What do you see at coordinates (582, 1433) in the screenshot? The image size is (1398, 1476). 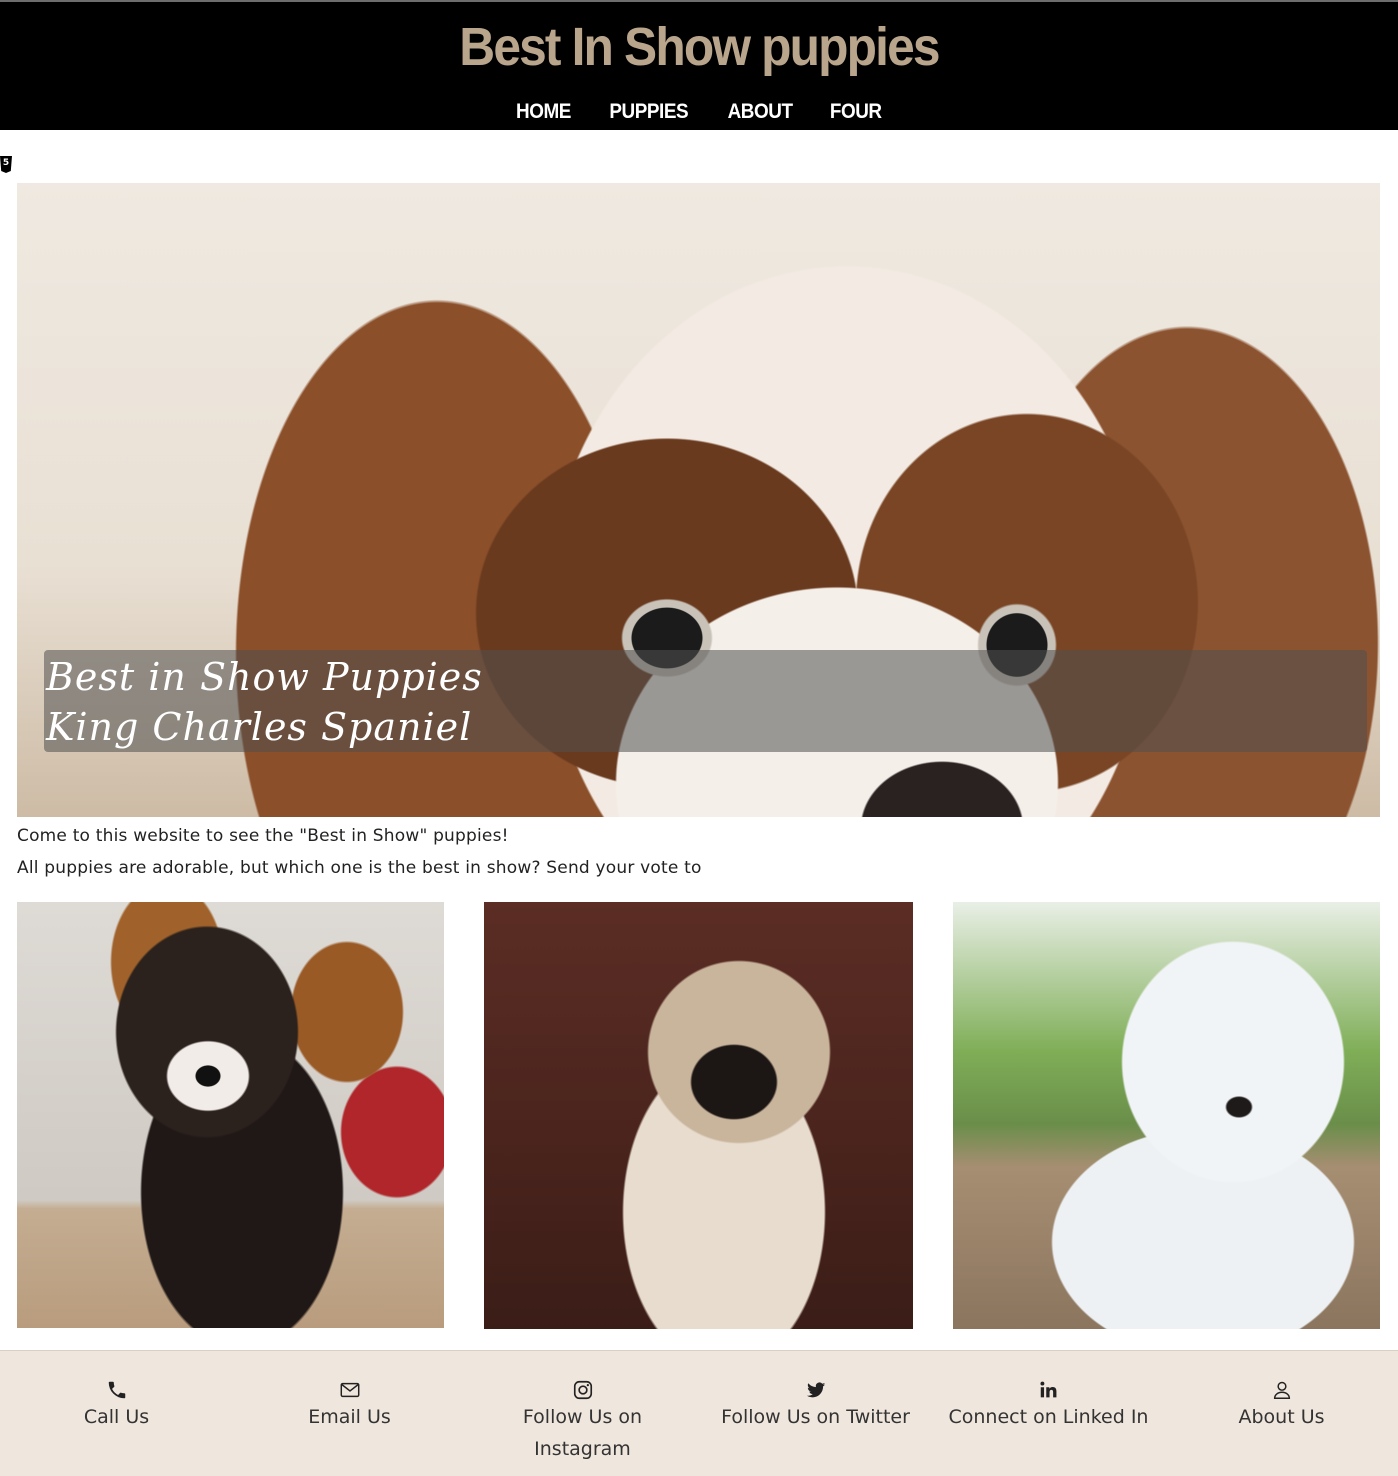 I see `footer-instagram-label: Follow Us on Instagram` at bounding box center [582, 1433].